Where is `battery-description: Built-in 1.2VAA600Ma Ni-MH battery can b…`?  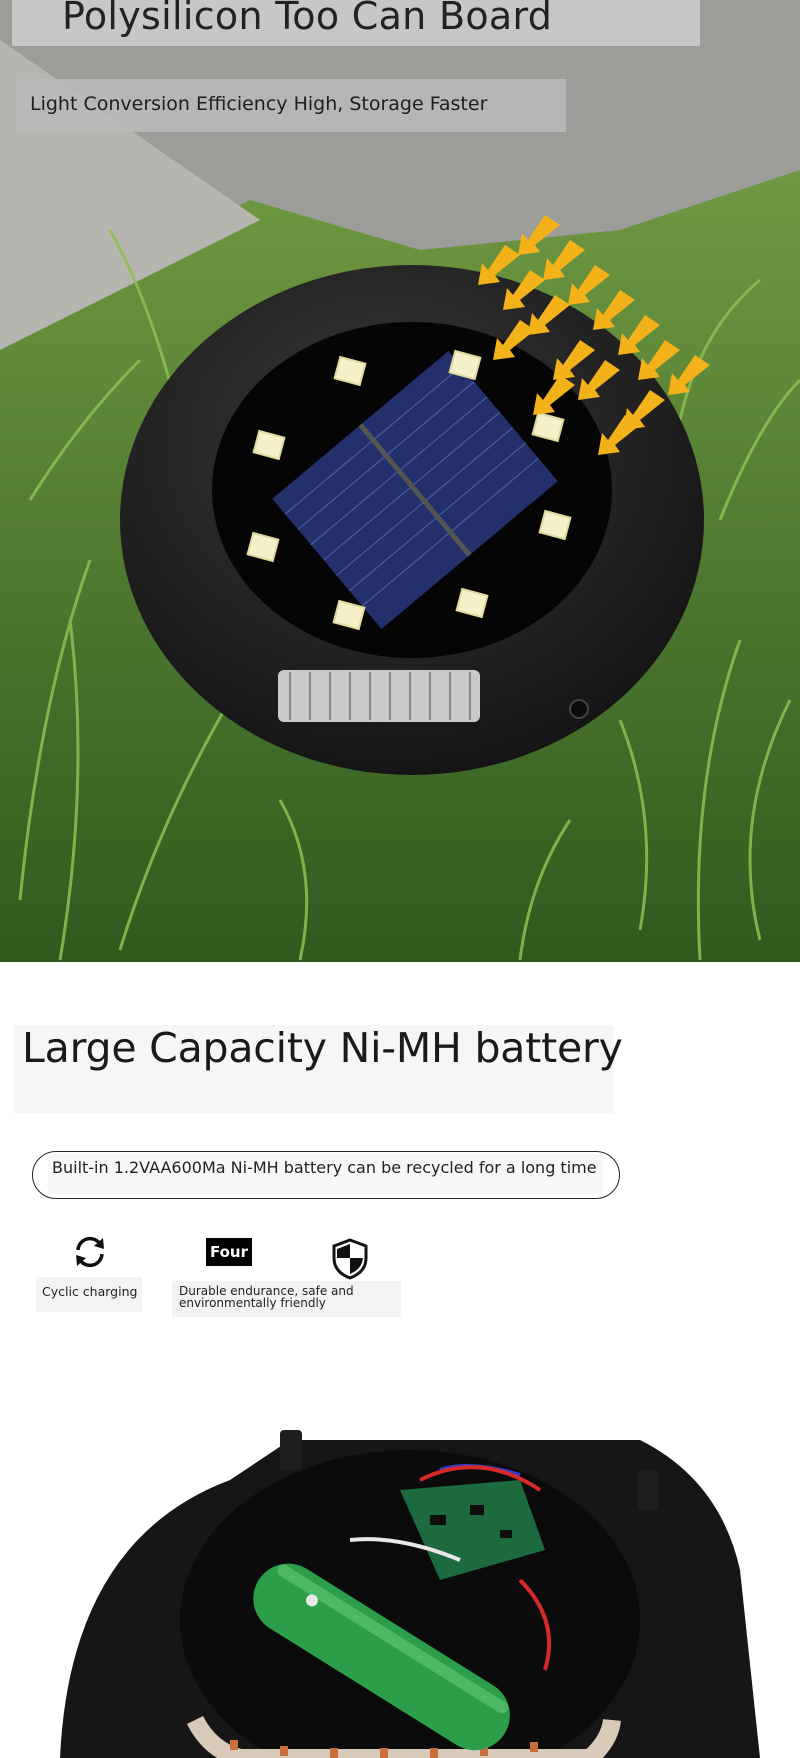
battery-description: Built-in 1.2VAA600Ma Ni-MH battery can b… is located at coordinates (324, 1167).